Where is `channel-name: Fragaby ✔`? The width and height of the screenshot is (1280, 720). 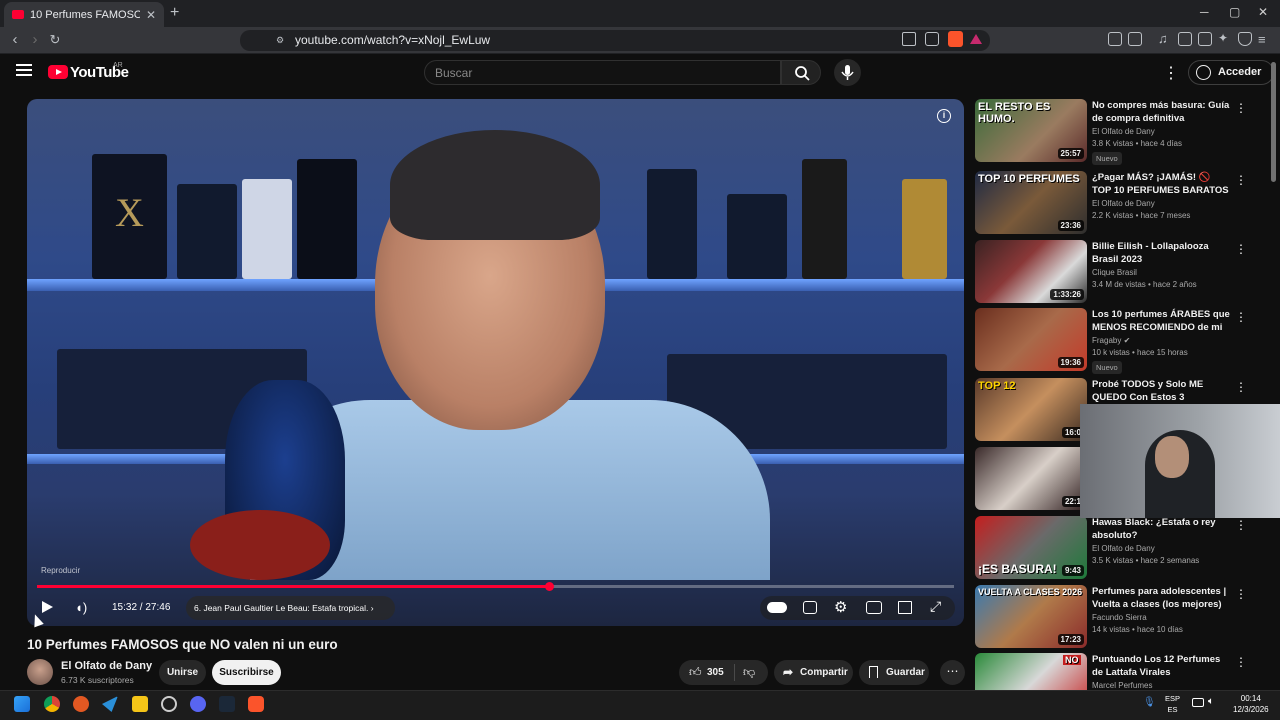 channel-name: Fragaby ✔ is located at coordinates (1162, 340).